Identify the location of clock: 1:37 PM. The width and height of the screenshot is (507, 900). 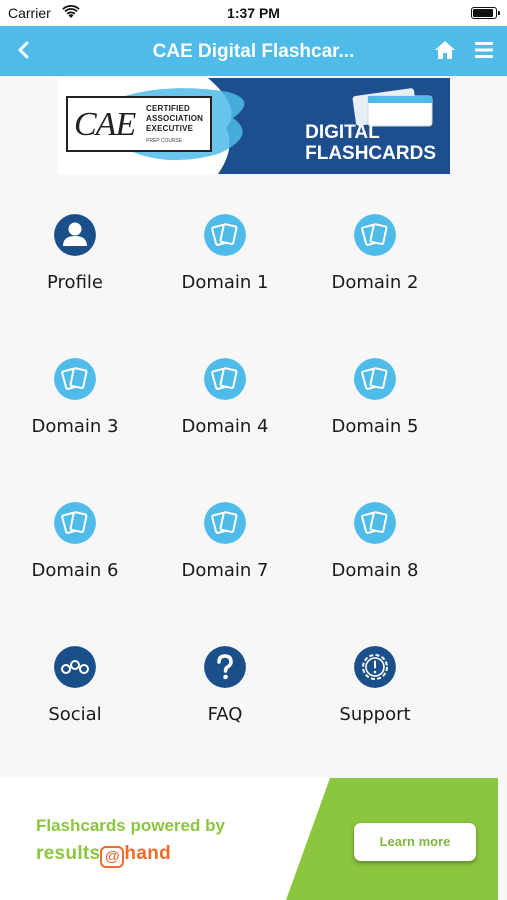
(253, 13).